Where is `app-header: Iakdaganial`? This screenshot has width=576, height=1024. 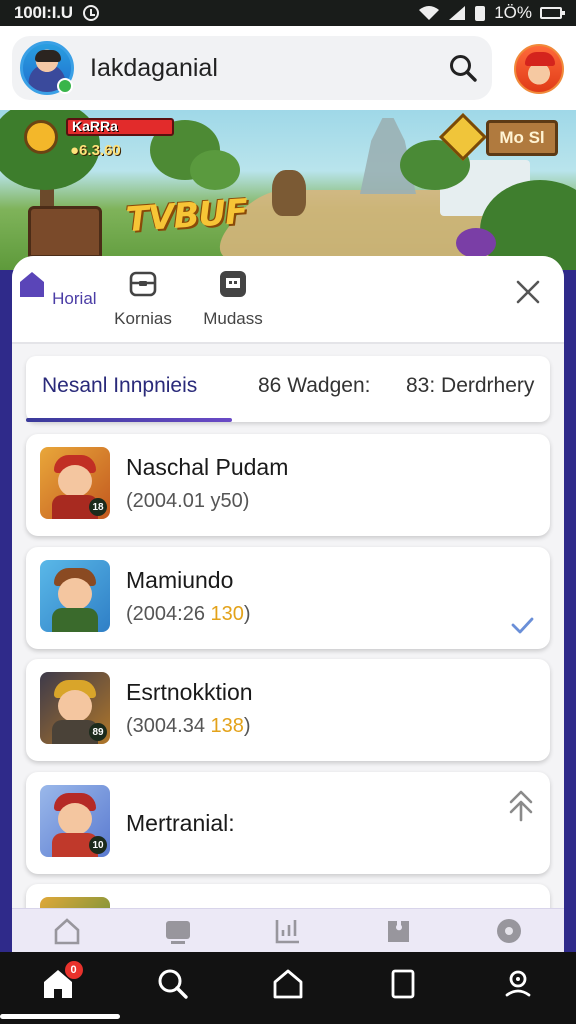 app-header: Iakdaganial is located at coordinates (288, 68).